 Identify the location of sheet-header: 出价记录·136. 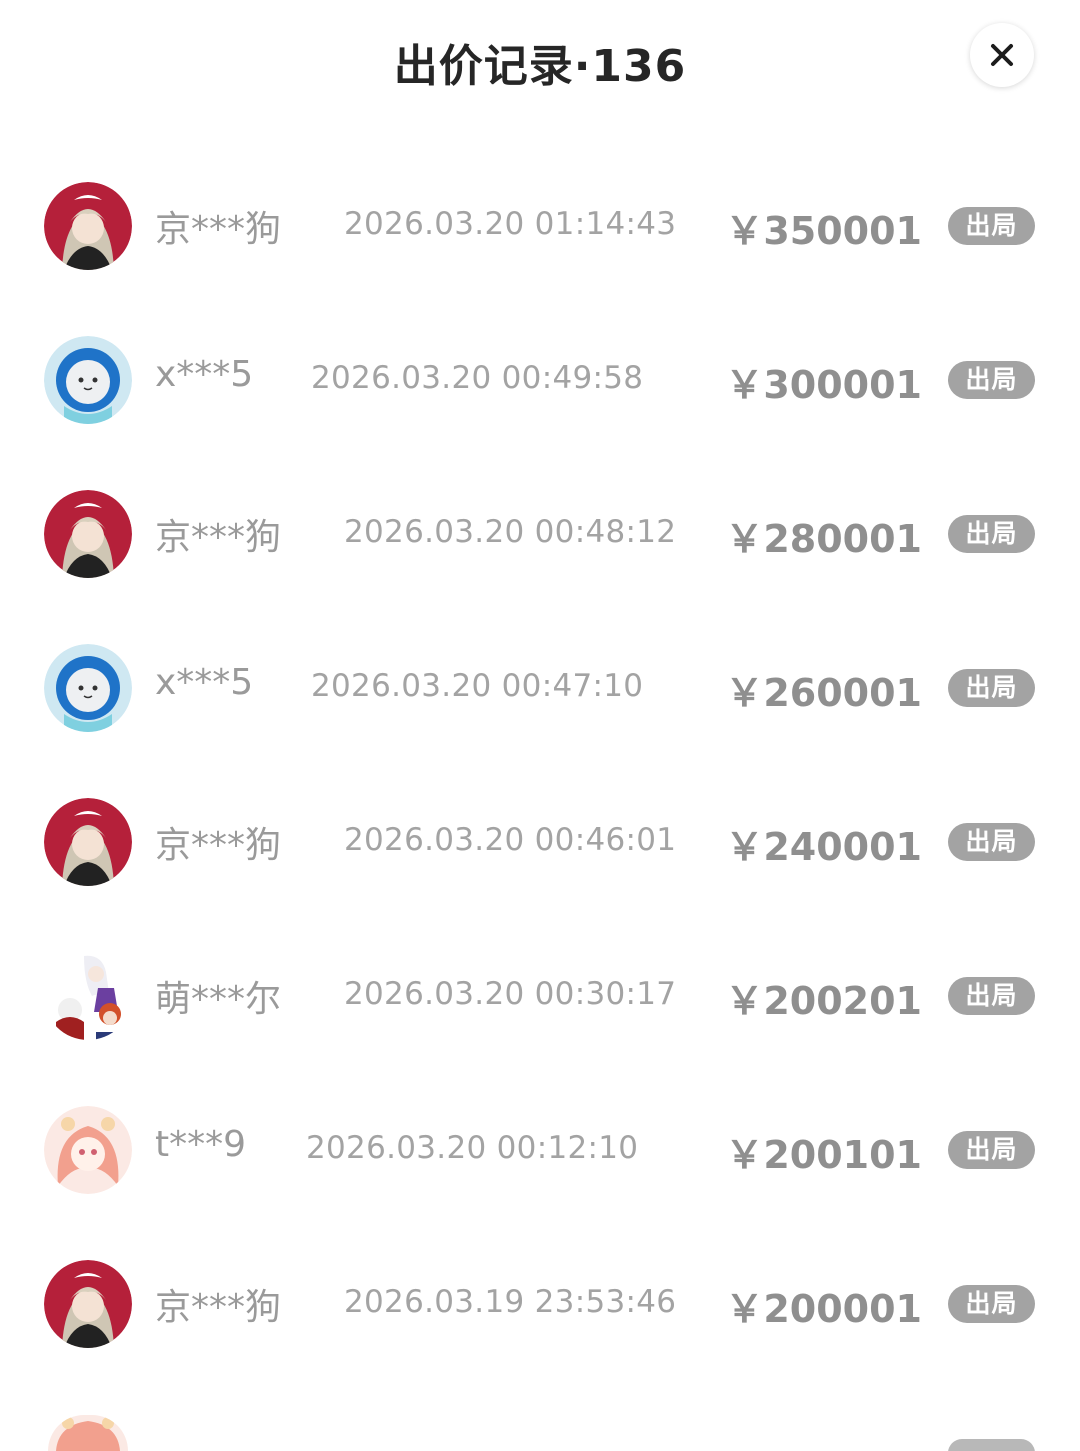
(540, 59).